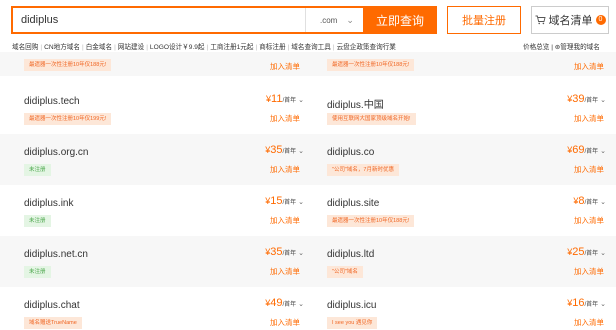  Describe the element at coordinates (363, 170) in the screenshot. I see `promo-tag: "公司"域名，7月新时优惠` at that location.